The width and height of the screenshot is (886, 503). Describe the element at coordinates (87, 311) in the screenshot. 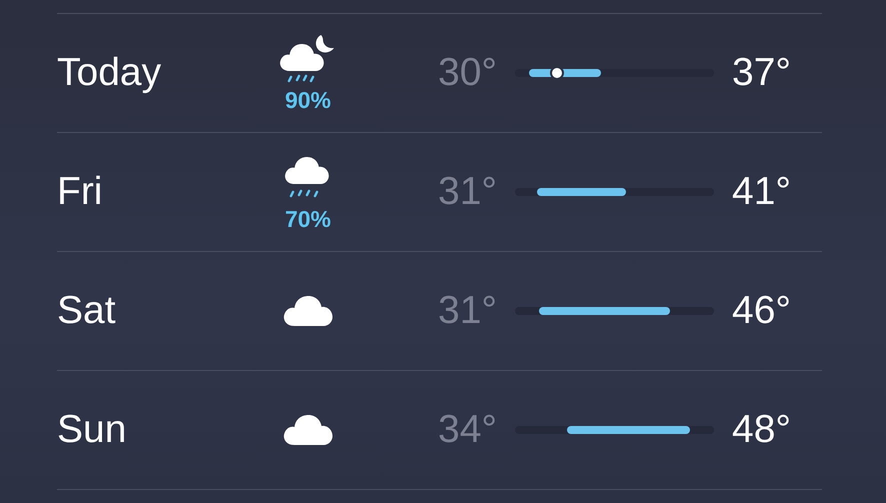

I see `day-label: Sat` at that location.